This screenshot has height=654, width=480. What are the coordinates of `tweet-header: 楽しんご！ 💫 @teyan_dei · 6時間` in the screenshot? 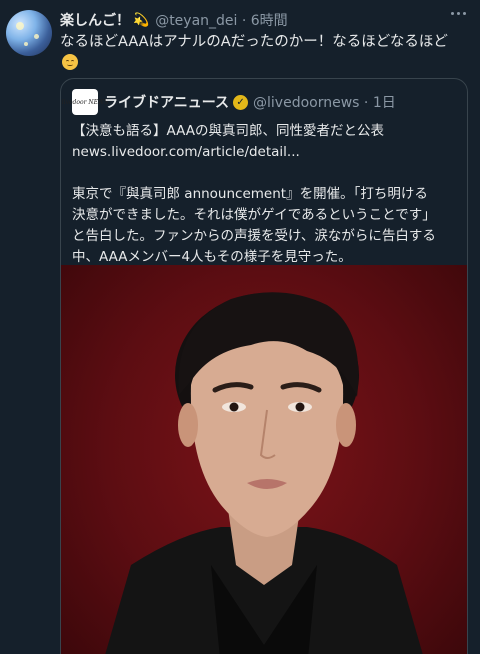 It's located at (174, 20).